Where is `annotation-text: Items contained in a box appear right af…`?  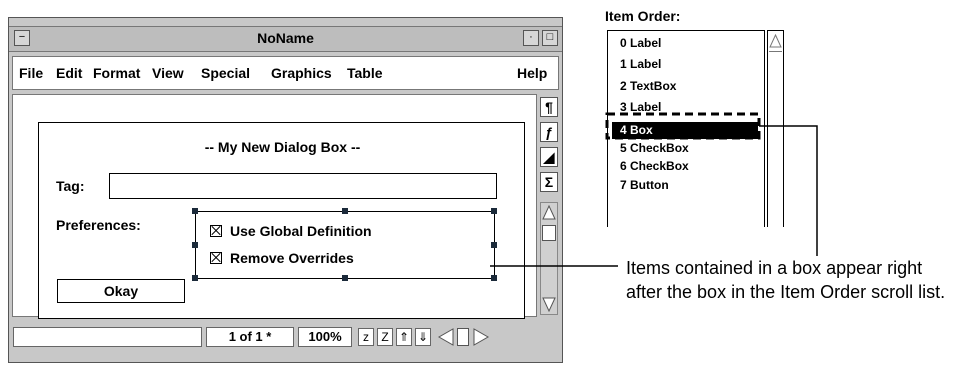
annotation-text: Items contained in a box appear right af… is located at coordinates (786, 280).